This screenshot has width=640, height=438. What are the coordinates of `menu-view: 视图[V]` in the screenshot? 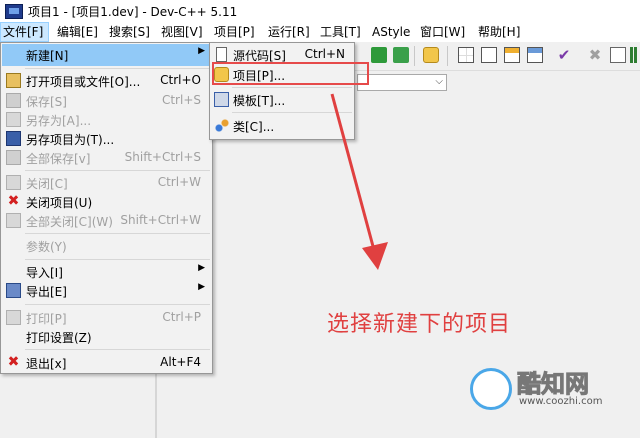 It's located at (182, 32).